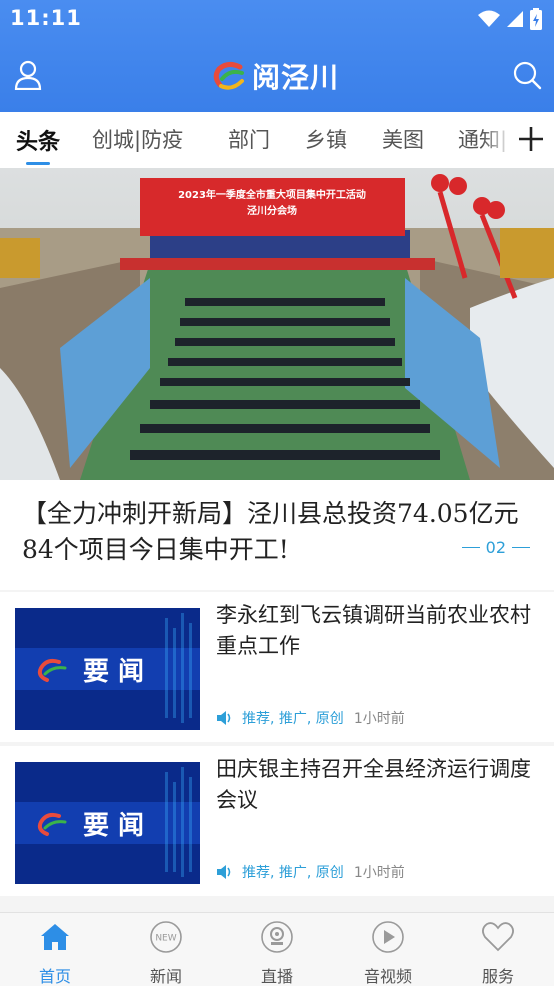 The height and width of the screenshot is (986, 554). I want to click on nav-home: 首页, so click(55, 952).